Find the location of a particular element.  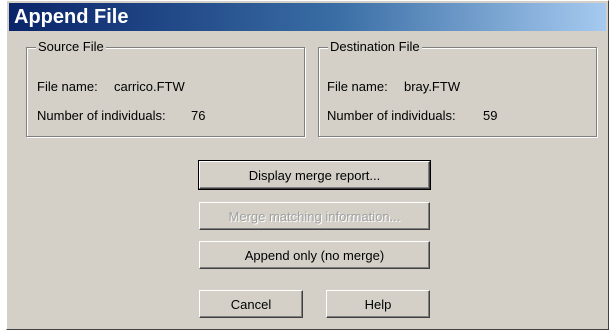

destination-count-label: Number of individuals: is located at coordinates (391, 115).